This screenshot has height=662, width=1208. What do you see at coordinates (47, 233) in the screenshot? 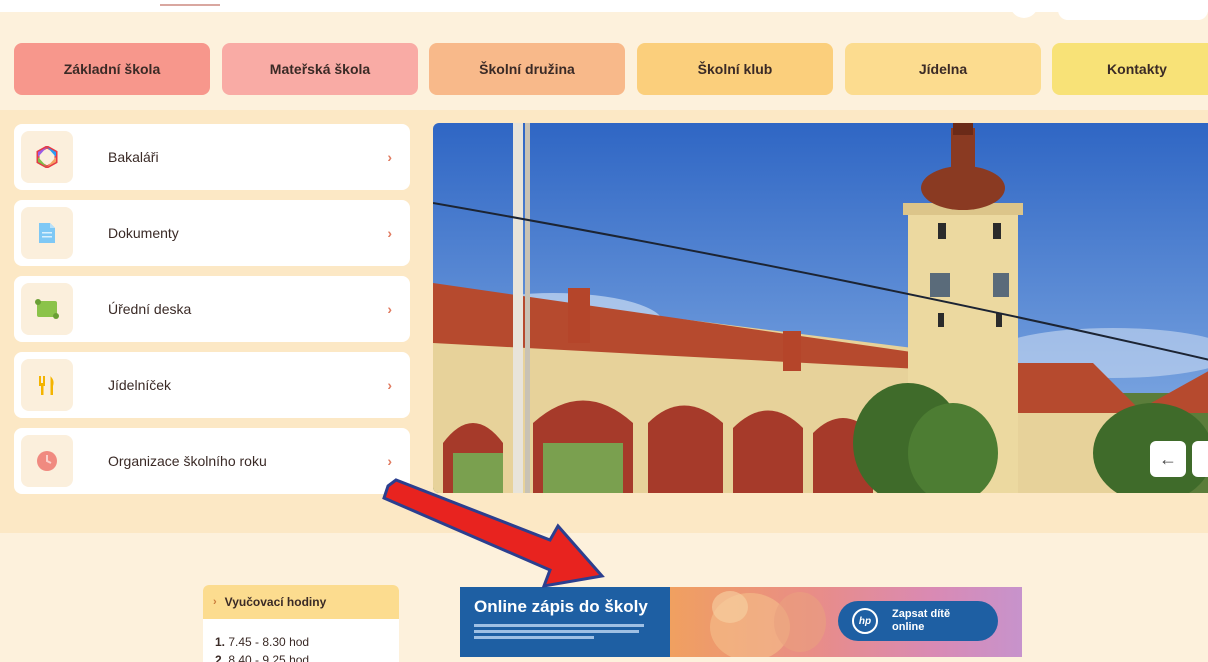
I see `document-icon` at bounding box center [47, 233].